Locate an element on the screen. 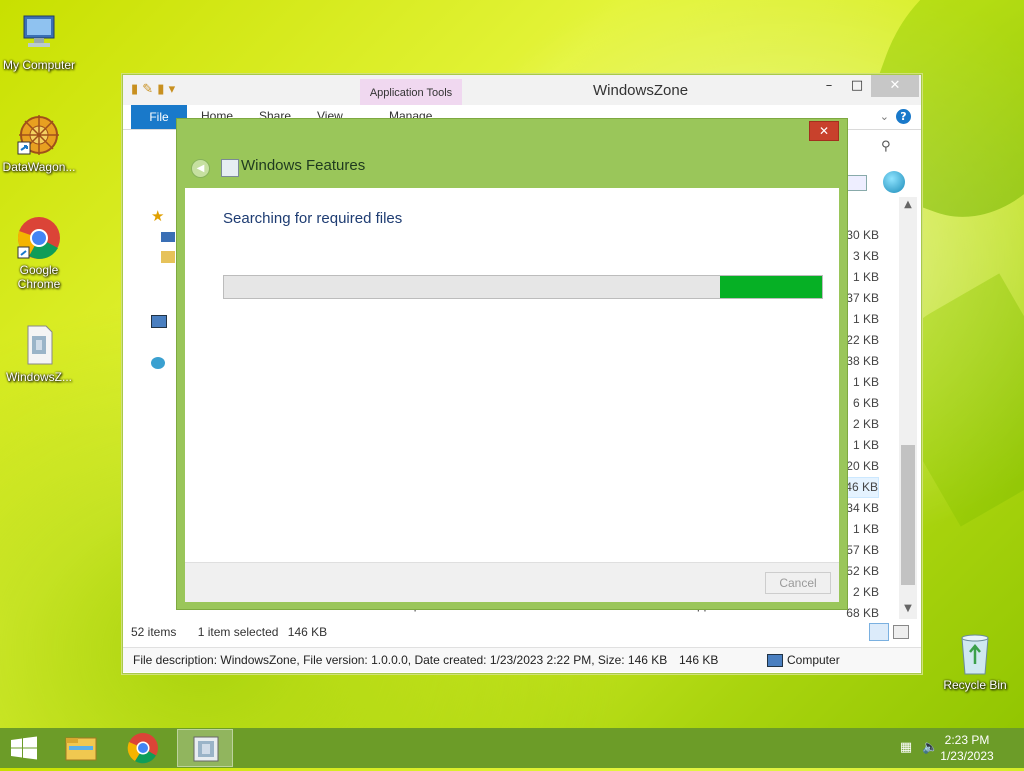 Image resolution: width=1024 pixels, height=771 pixels. desktop-icon-google-chrome: Google Chrome is located at coordinates (39, 253).